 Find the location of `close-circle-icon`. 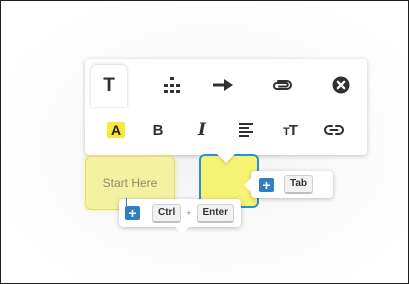

close-circle-icon is located at coordinates (341, 85).